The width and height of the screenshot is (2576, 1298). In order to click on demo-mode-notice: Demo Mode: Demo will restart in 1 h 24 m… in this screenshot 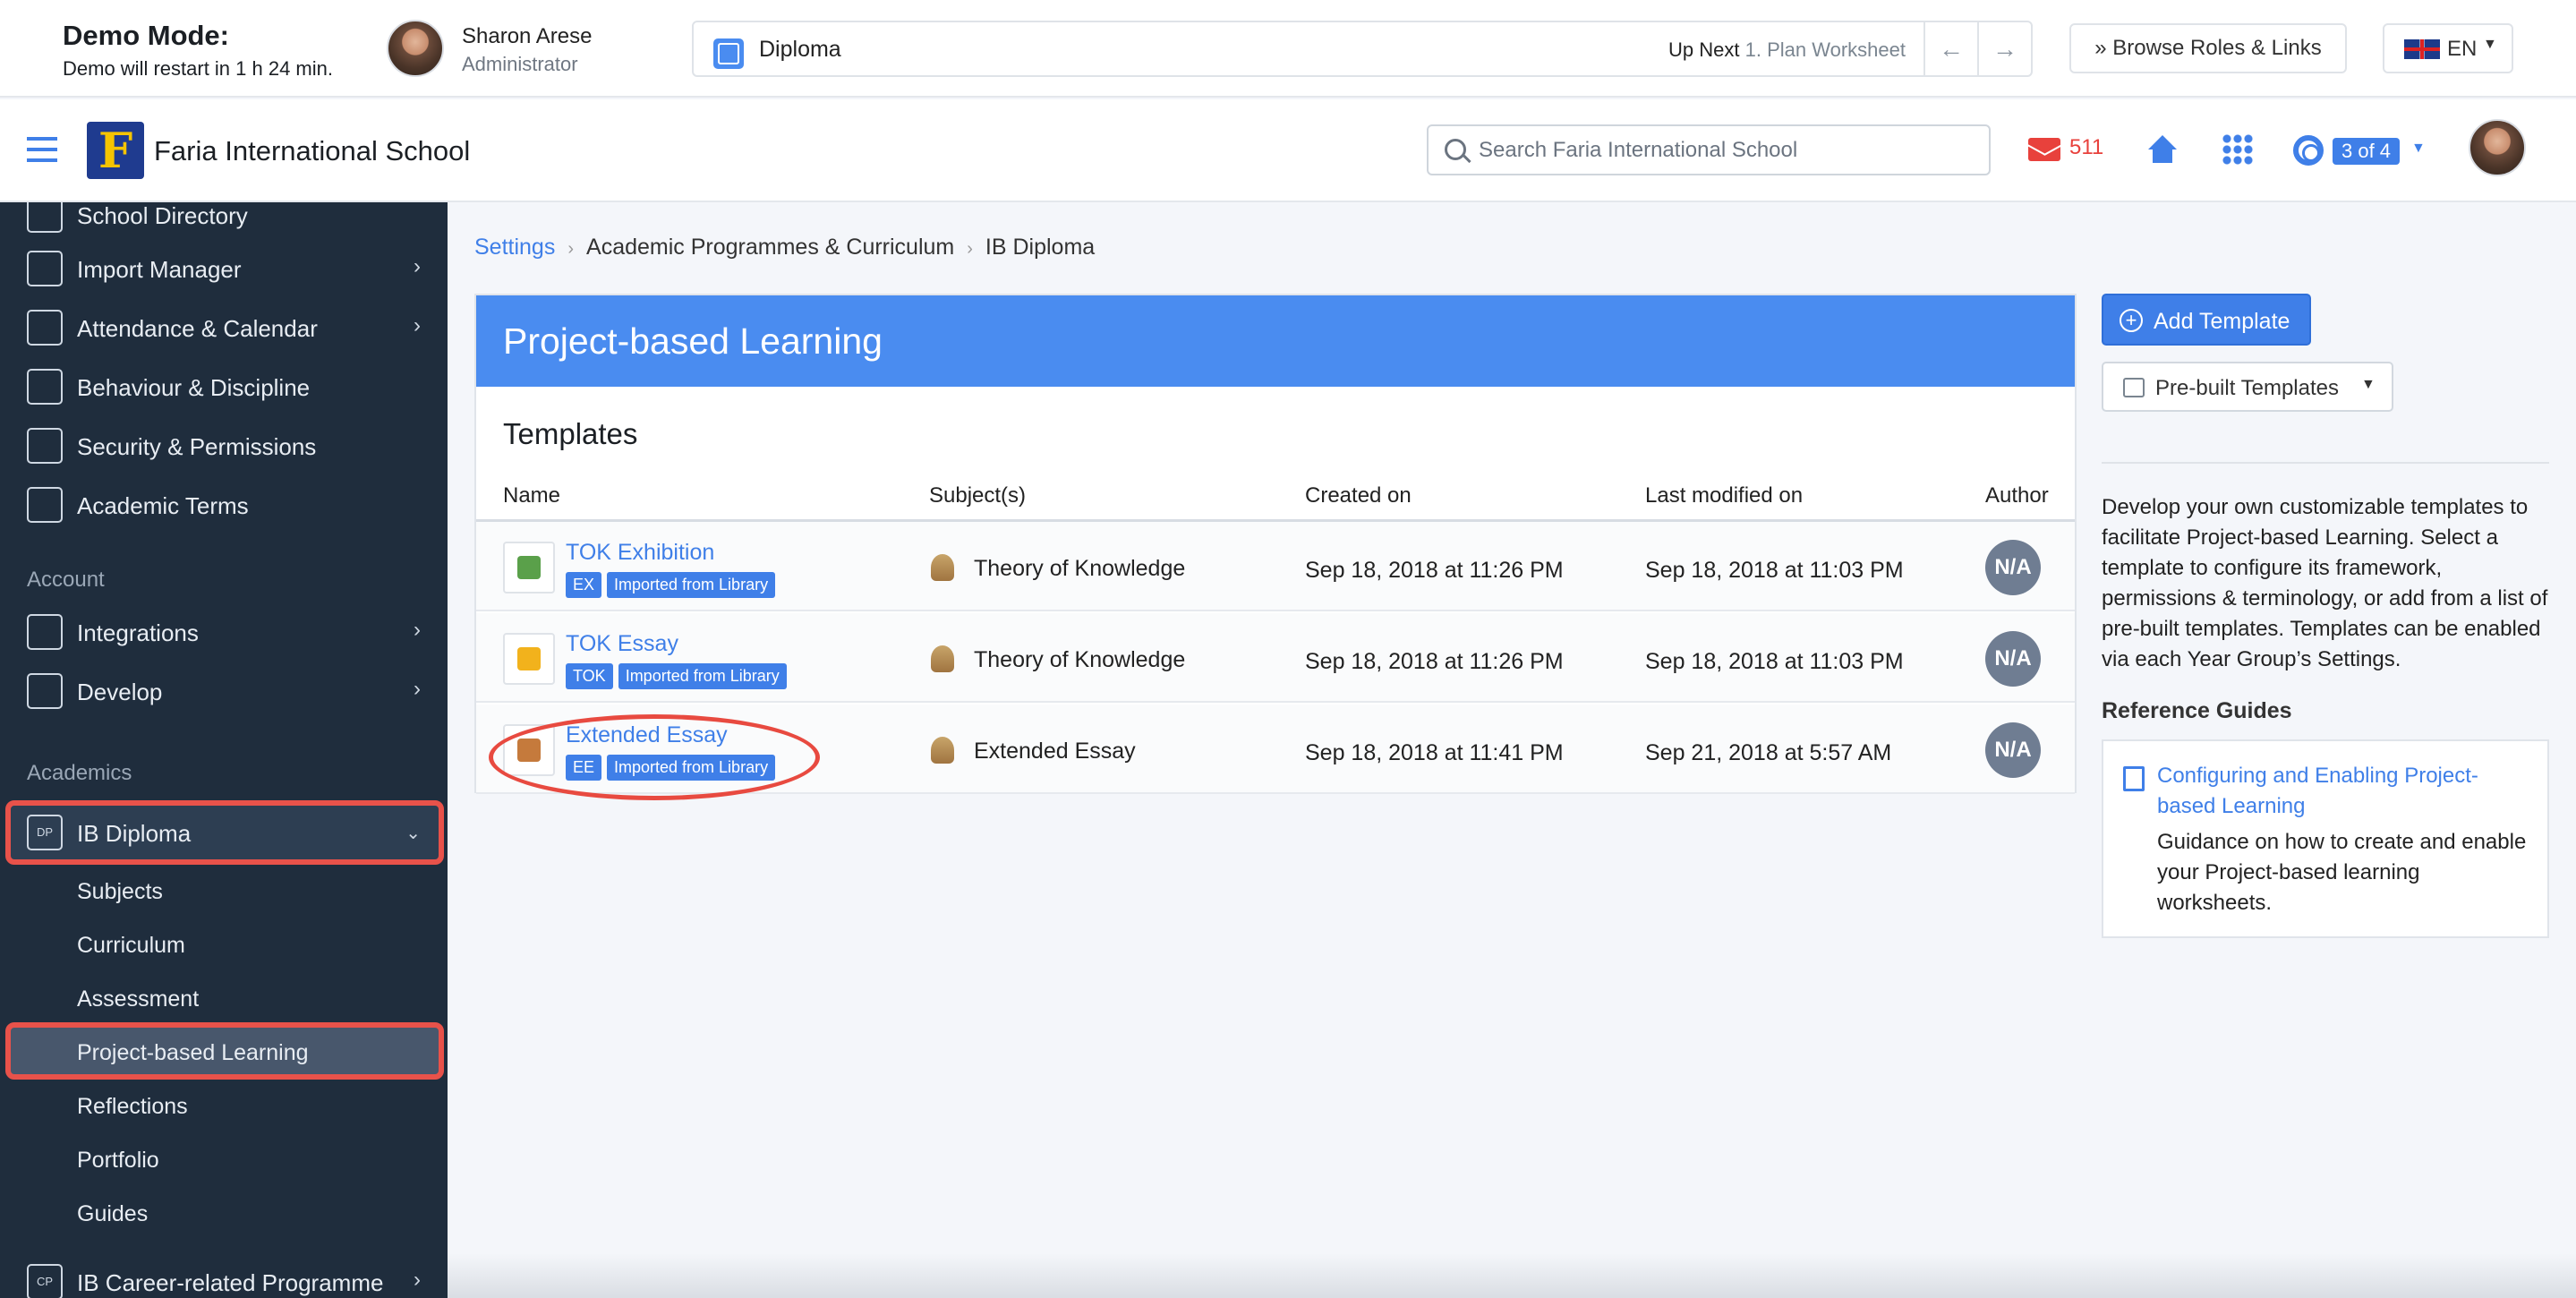, I will do `click(198, 50)`.